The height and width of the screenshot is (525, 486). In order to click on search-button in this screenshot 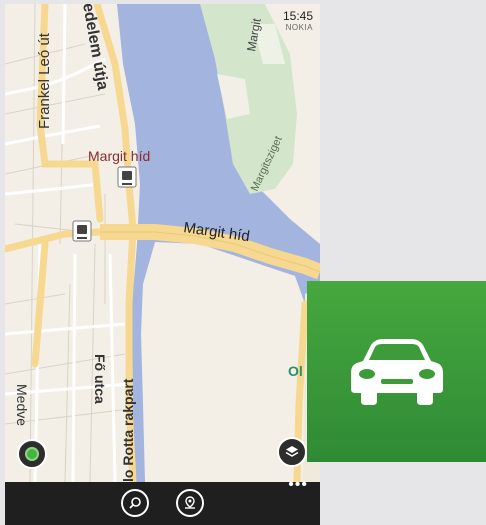, I will do `click(135, 503)`.